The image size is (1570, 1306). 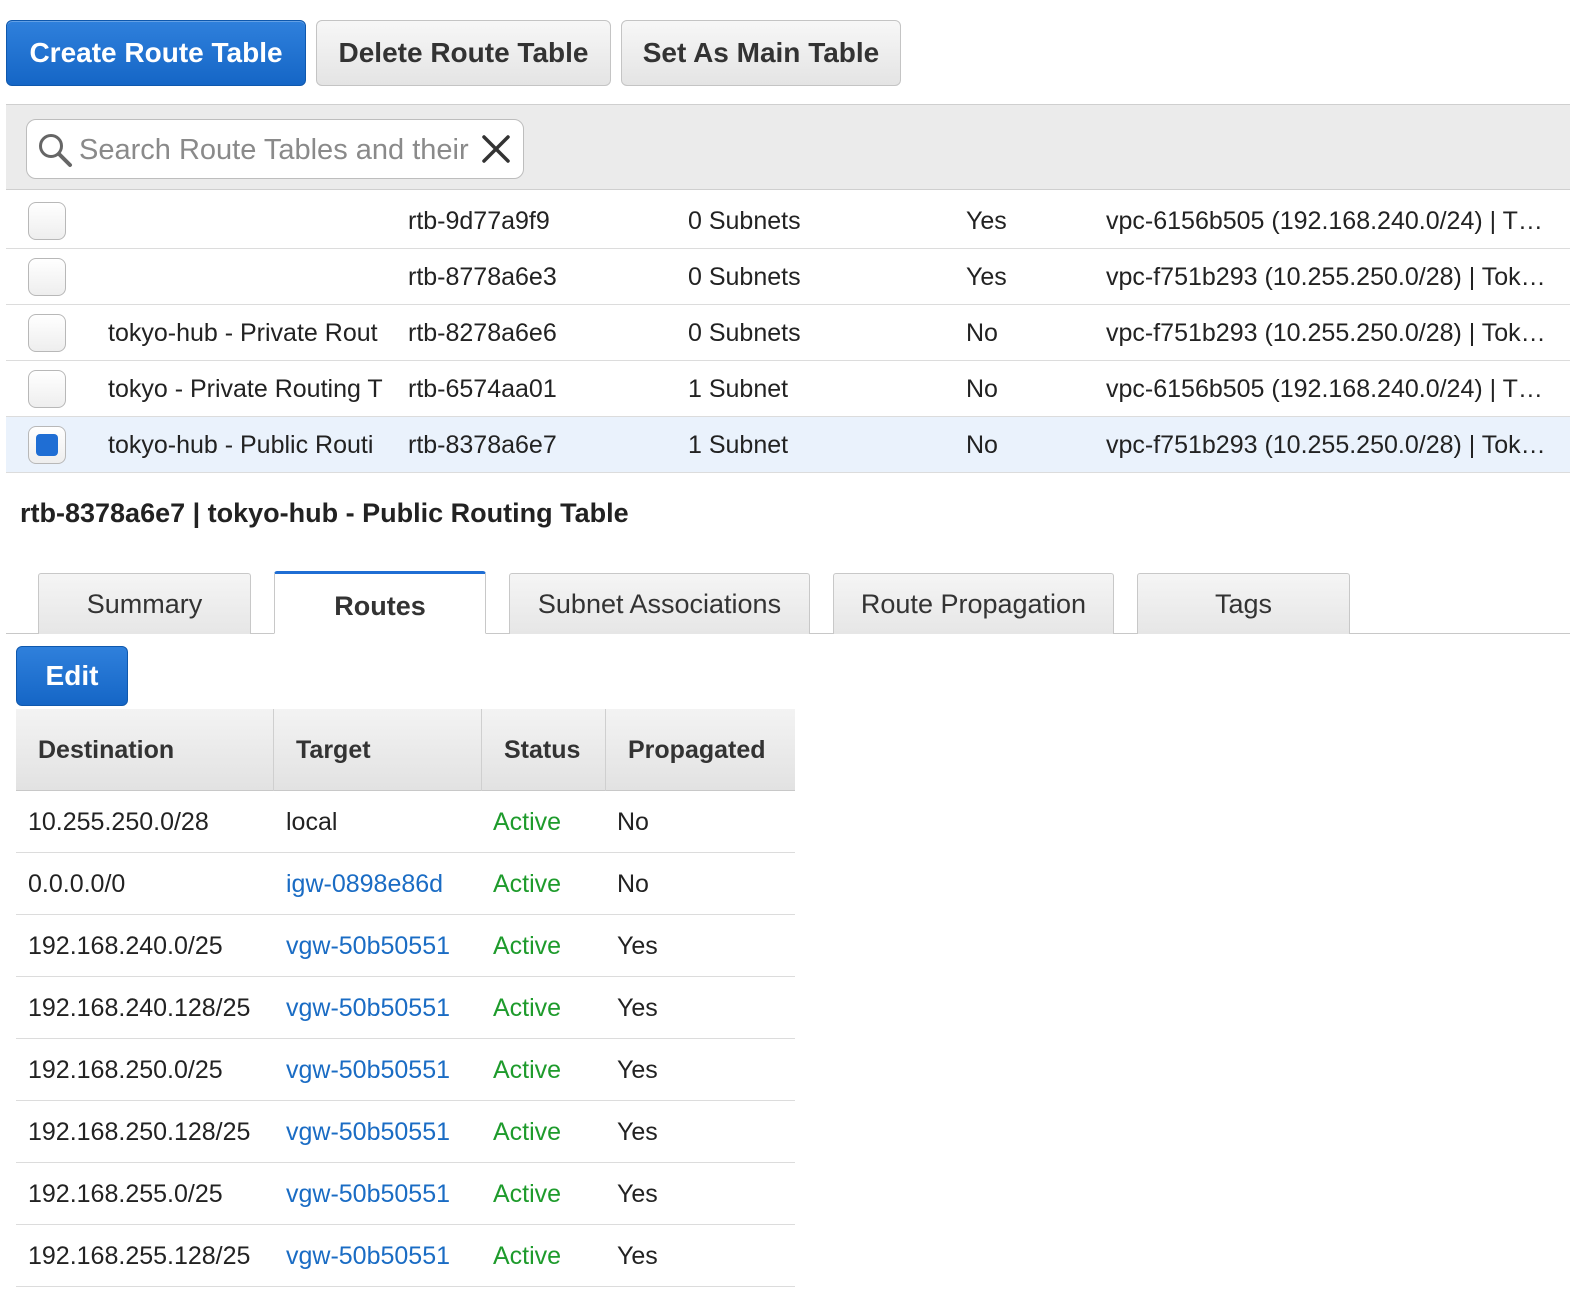 I want to click on route-table-id: rtb-9d77a9f9, so click(x=479, y=221).